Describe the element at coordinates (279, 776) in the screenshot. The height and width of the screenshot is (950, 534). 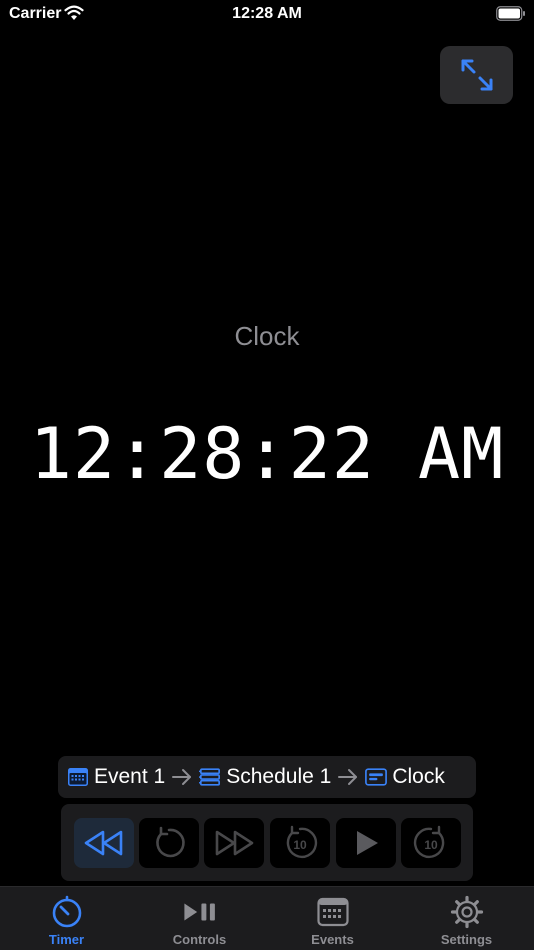
I see `breadcrumb-label: Schedule 1` at that location.